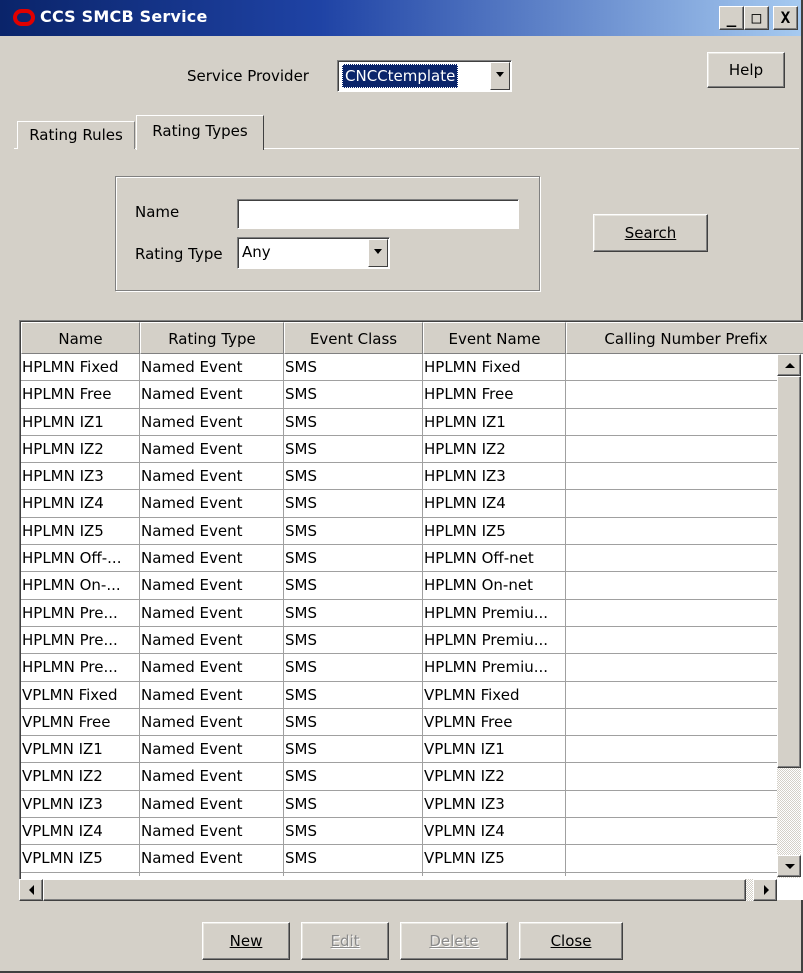 This screenshot has width=803, height=973. What do you see at coordinates (494, 338) in the screenshot?
I see `column-header-event-name: Event Name` at bounding box center [494, 338].